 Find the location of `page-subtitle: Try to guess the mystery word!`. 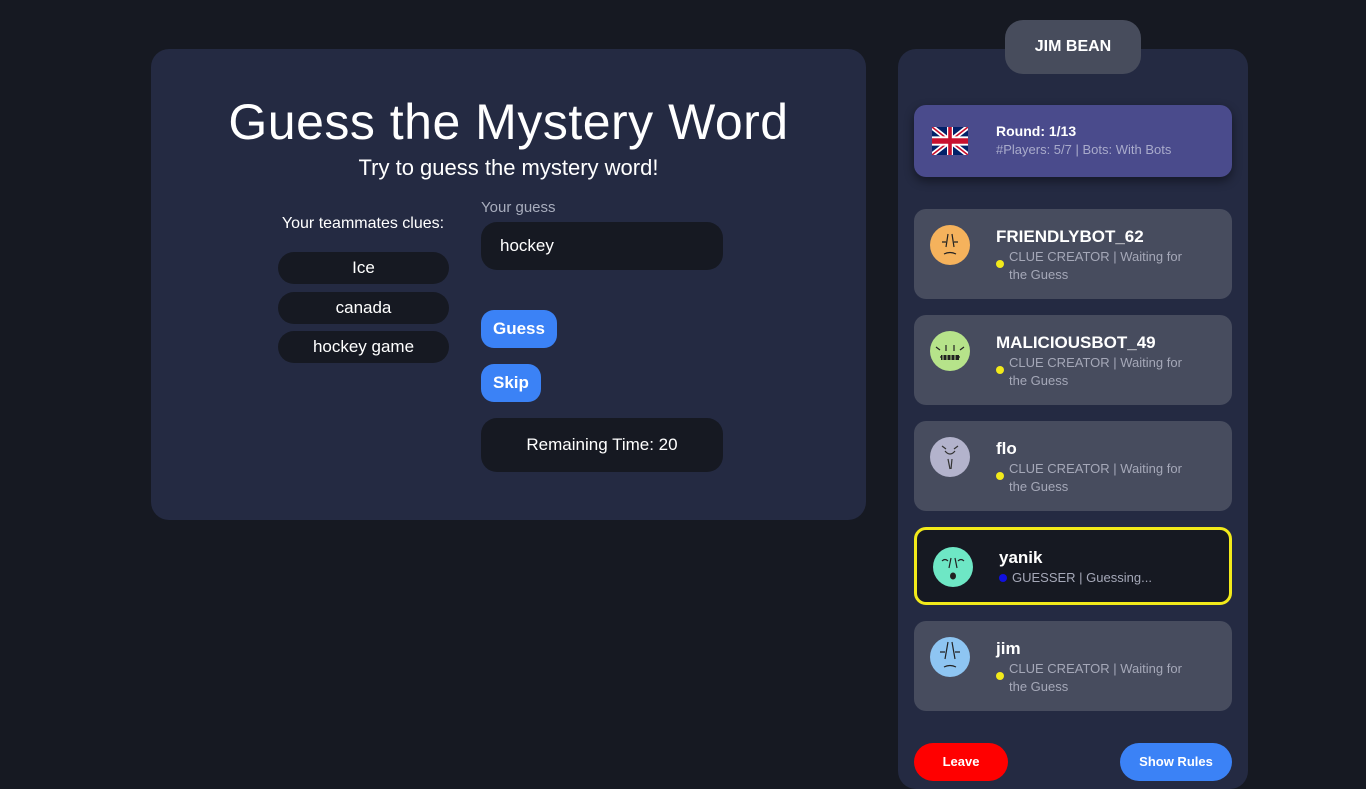

page-subtitle: Try to guess the mystery word! is located at coordinates (508, 167).